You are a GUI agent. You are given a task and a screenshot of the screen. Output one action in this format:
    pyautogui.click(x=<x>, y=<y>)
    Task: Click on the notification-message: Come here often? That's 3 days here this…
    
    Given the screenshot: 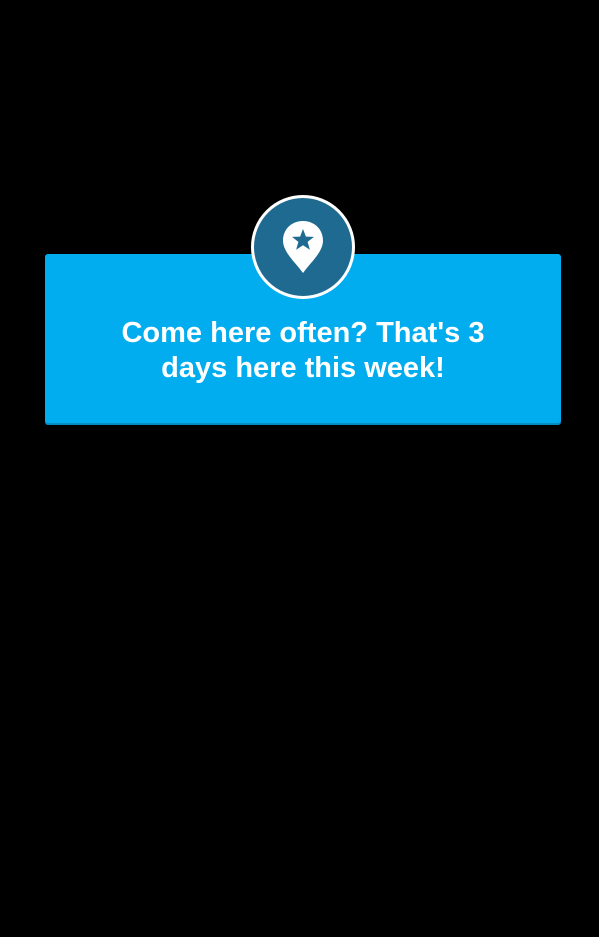 What is the action you would take?
    pyautogui.click(x=303, y=350)
    